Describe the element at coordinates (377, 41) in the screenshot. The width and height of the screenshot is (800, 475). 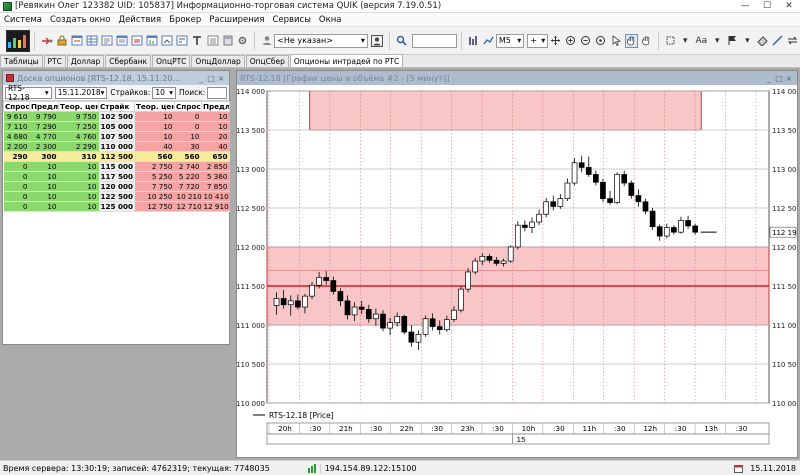
I see `account-info-icon` at that location.